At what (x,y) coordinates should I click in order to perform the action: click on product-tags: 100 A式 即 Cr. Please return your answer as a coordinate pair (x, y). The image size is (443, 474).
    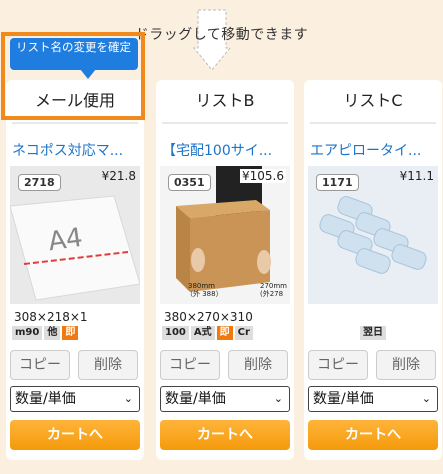
    Looking at the image, I should click on (207, 333).